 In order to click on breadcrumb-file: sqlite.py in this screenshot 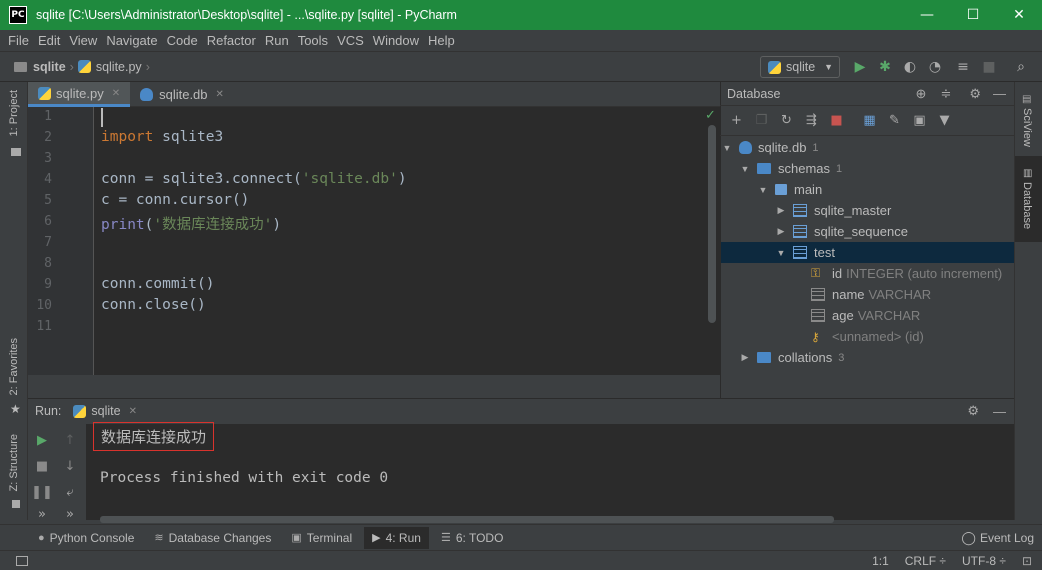, I will do `click(119, 67)`.